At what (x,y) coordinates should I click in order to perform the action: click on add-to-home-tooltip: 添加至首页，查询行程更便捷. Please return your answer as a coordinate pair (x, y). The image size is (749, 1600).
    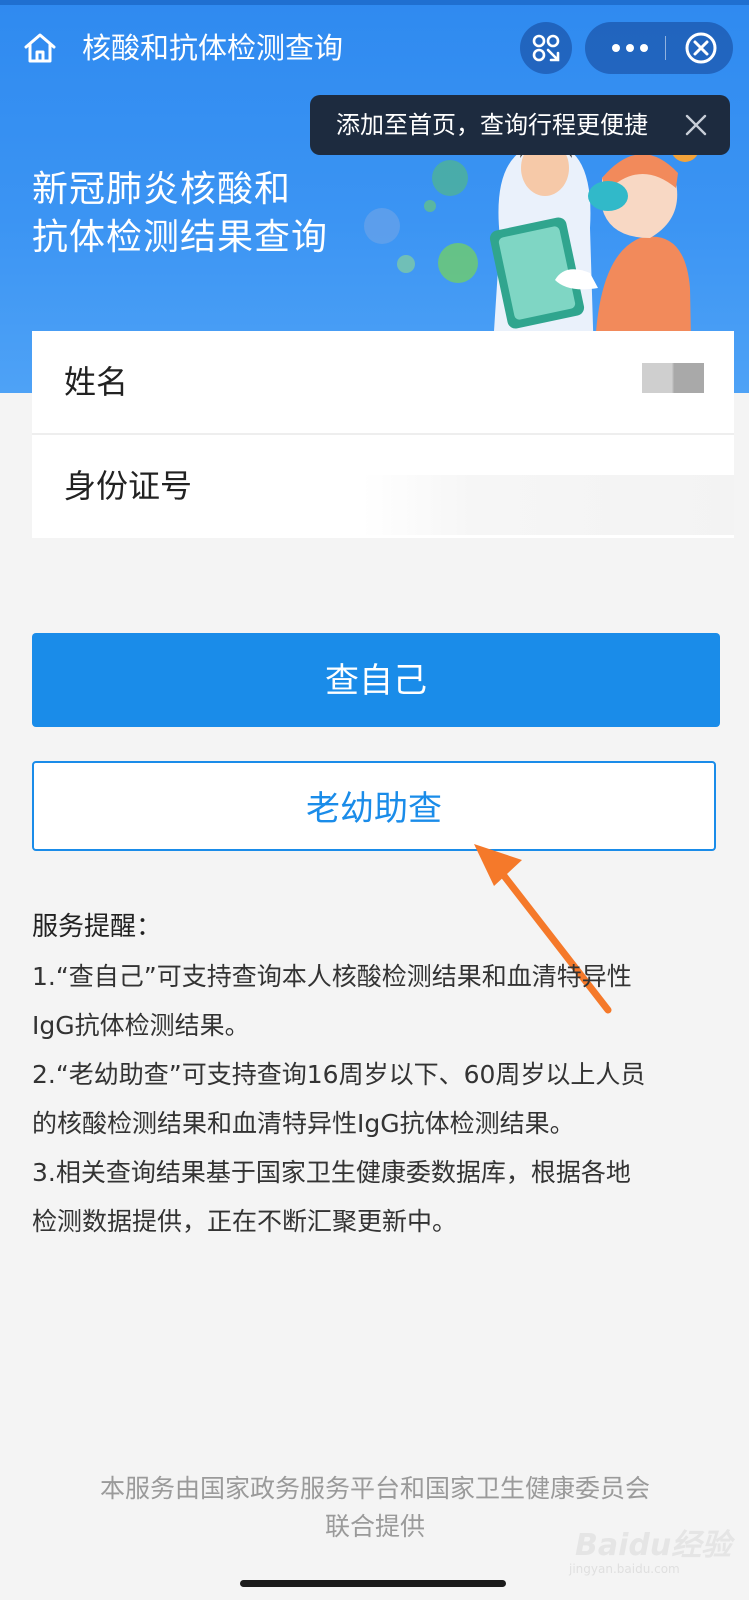
    Looking at the image, I should click on (520, 125).